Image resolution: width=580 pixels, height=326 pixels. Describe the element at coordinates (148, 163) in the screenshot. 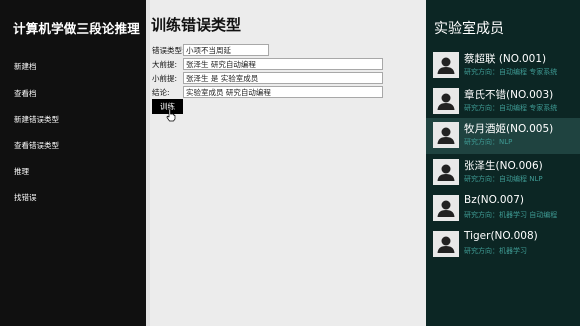

I see `panel-divider` at that location.